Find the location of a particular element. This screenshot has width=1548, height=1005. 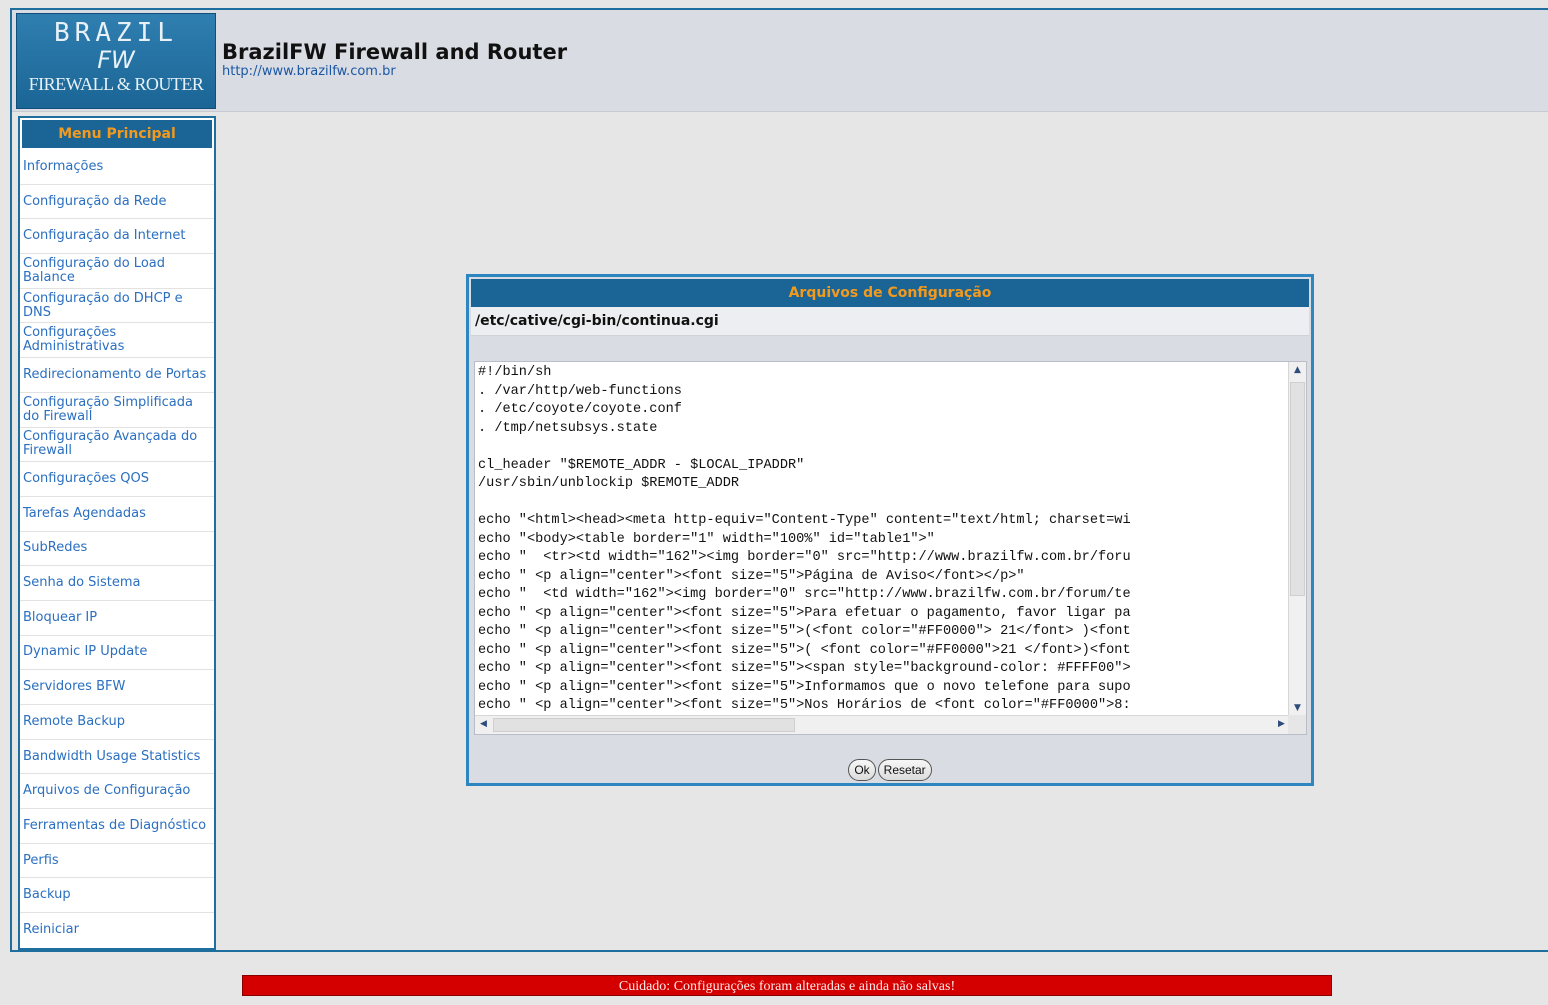

menu-item-servidores-bfw: Servidores BFW is located at coordinates (117, 687).